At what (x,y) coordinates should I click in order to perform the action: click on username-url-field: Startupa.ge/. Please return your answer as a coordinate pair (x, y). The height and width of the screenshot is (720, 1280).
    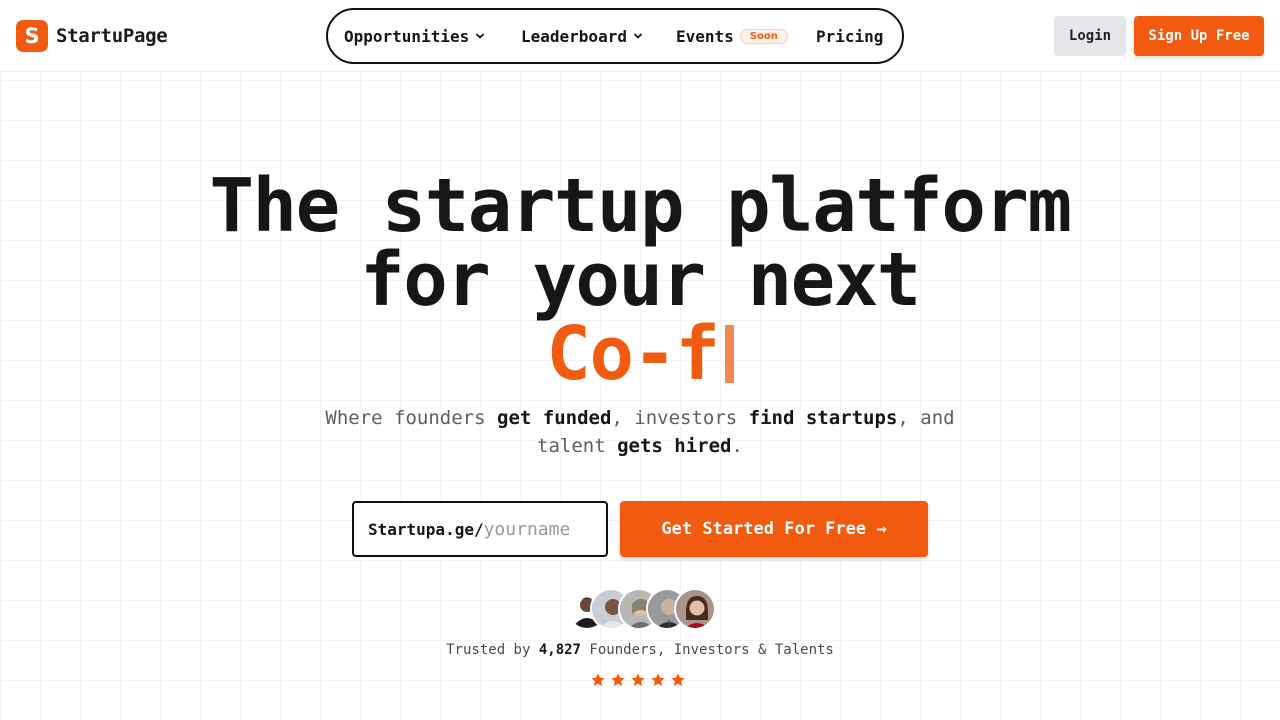
    Looking at the image, I should click on (480, 529).